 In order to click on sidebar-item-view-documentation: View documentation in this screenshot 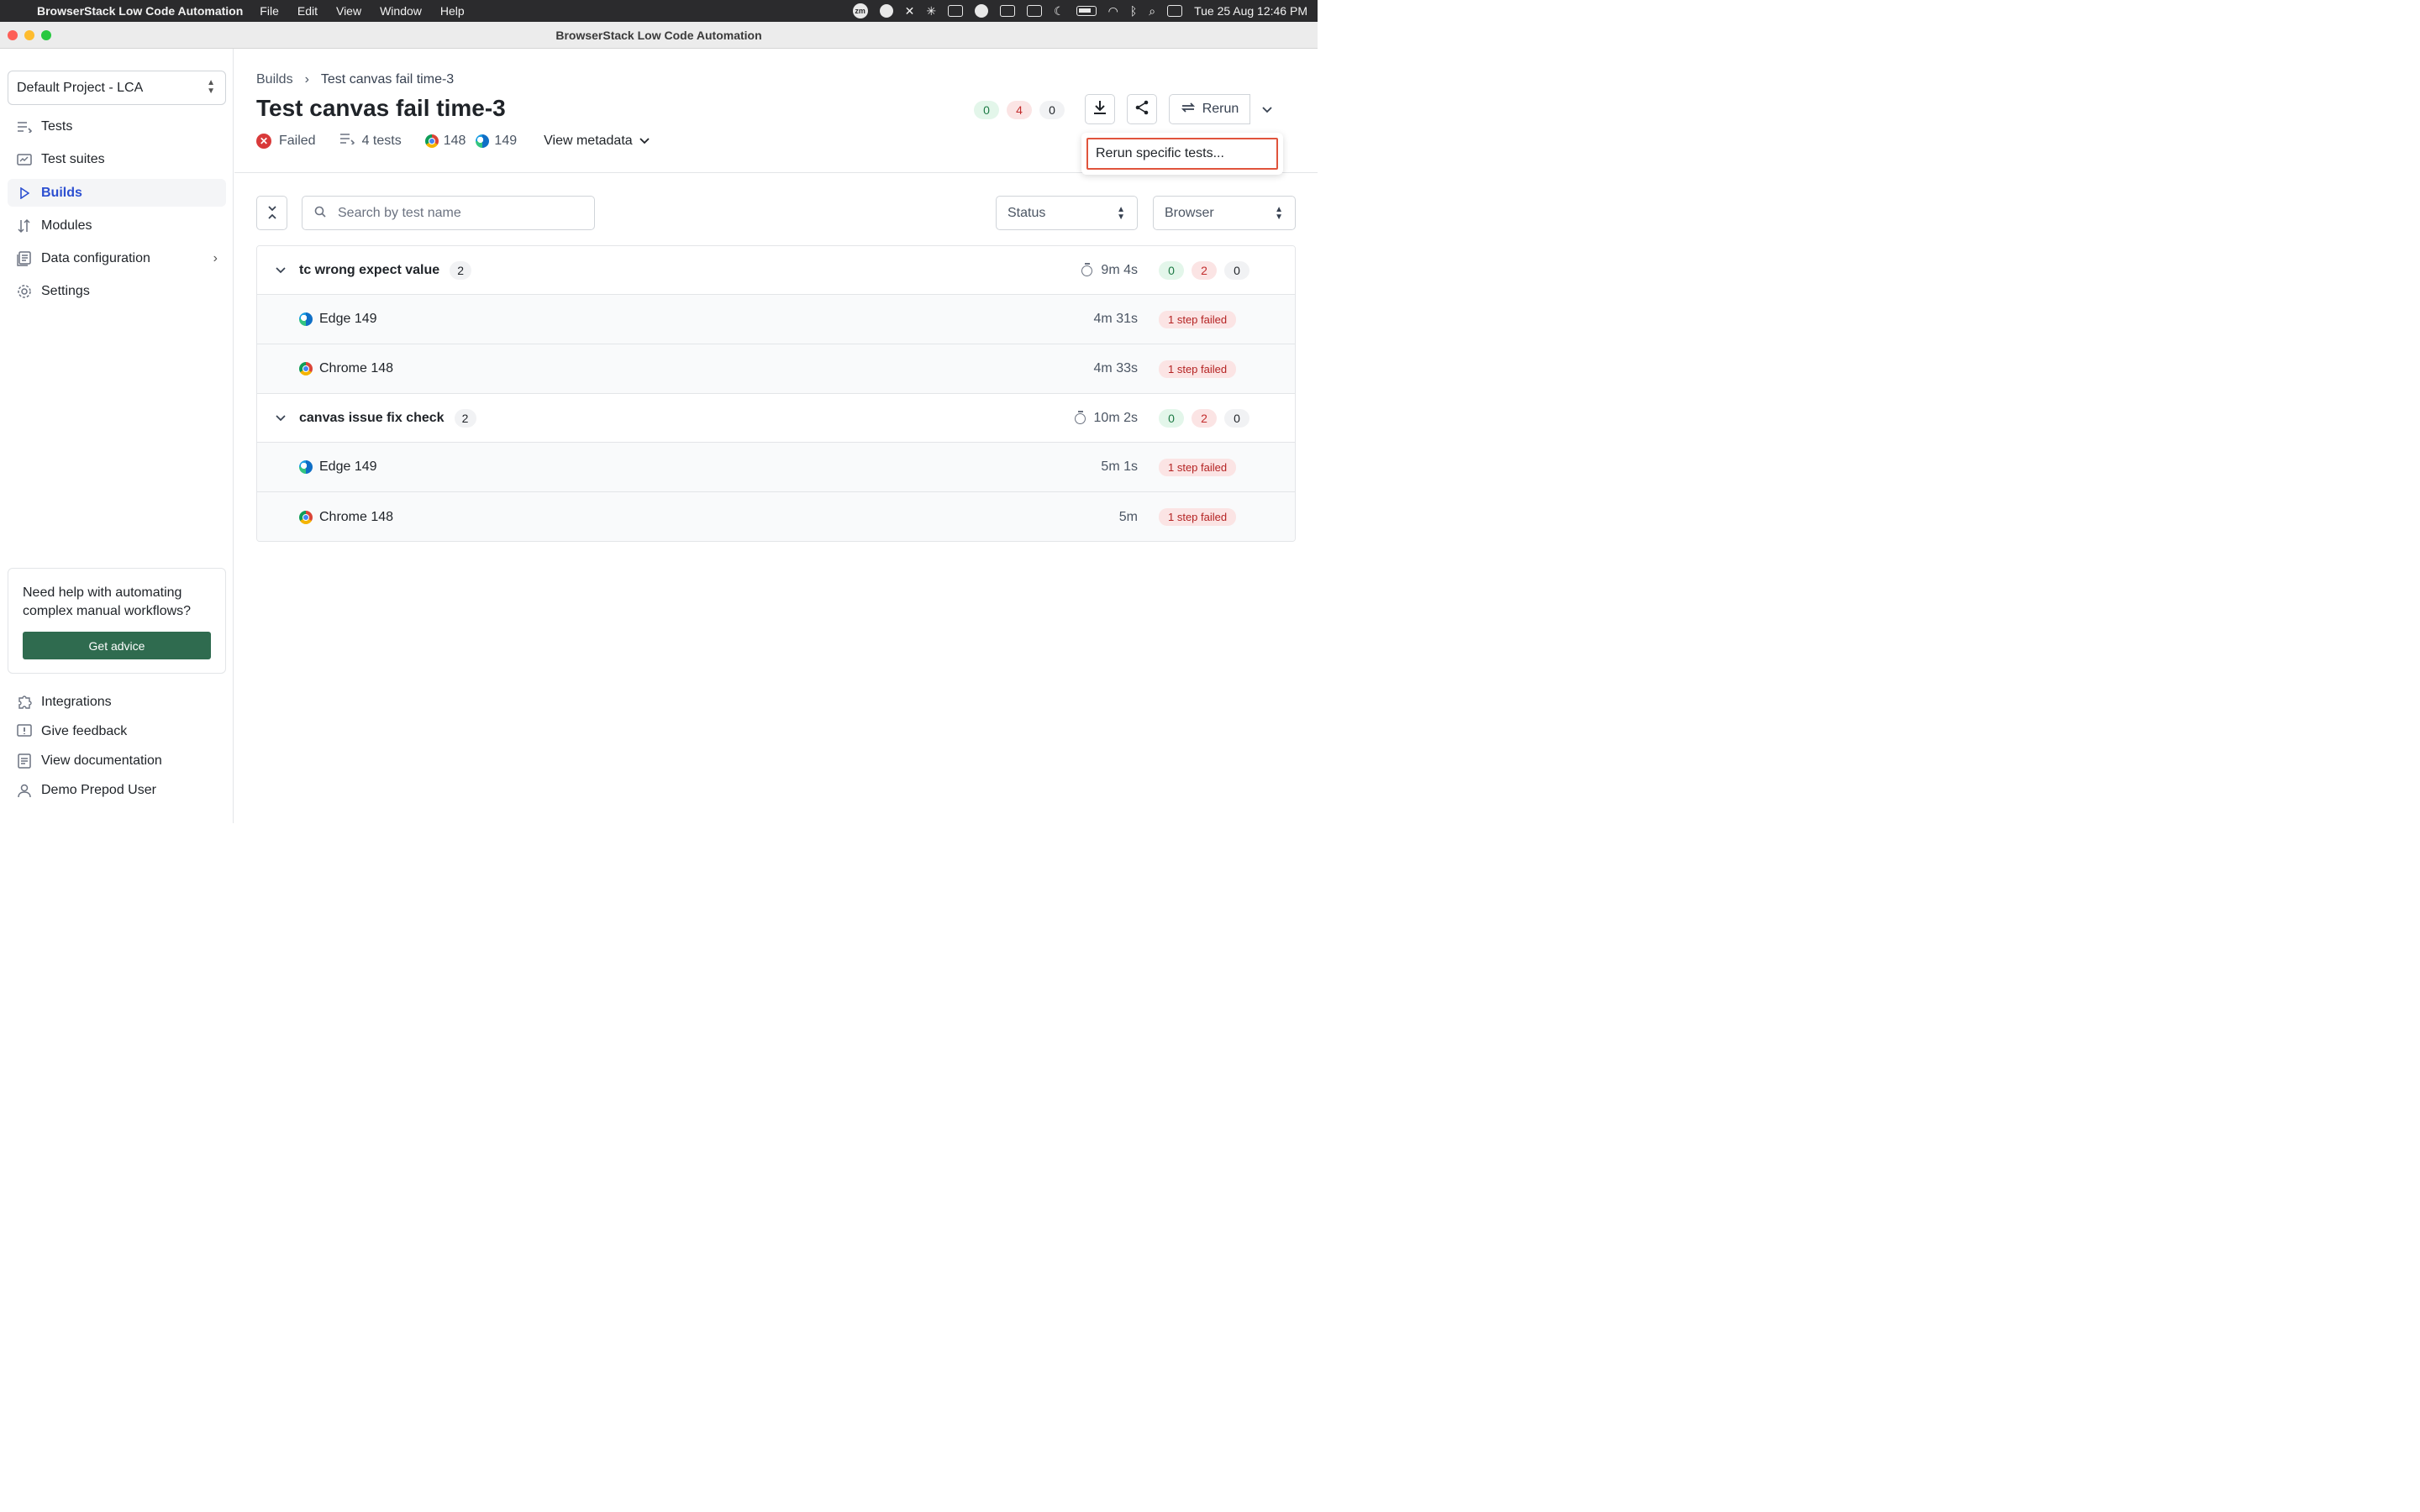, I will do `click(117, 760)`.